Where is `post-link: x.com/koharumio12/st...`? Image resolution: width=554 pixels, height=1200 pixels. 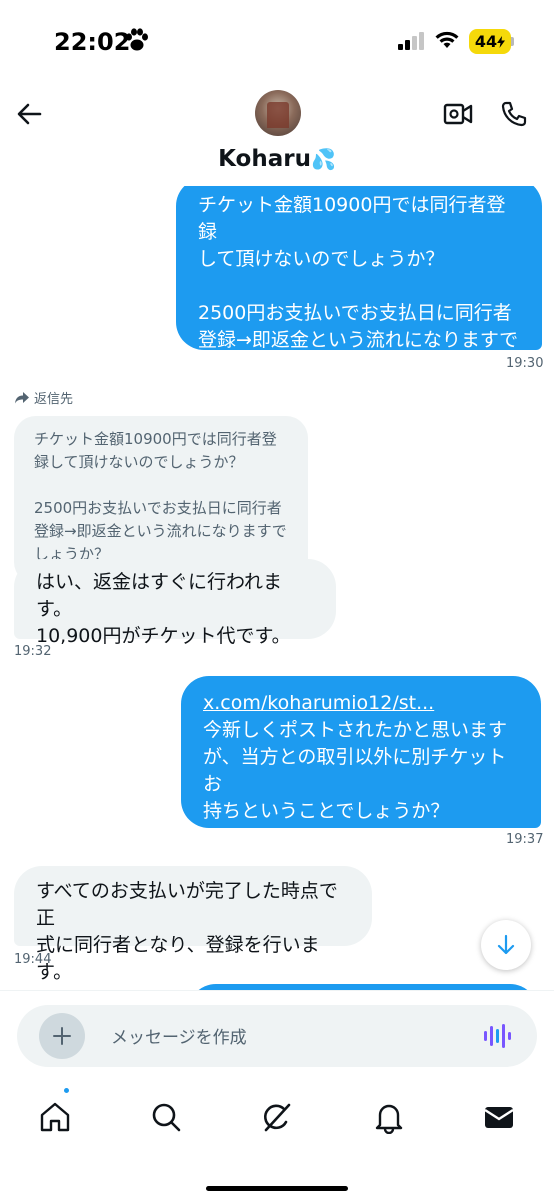
post-link: x.com/koharumio12/st... is located at coordinates (318, 703).